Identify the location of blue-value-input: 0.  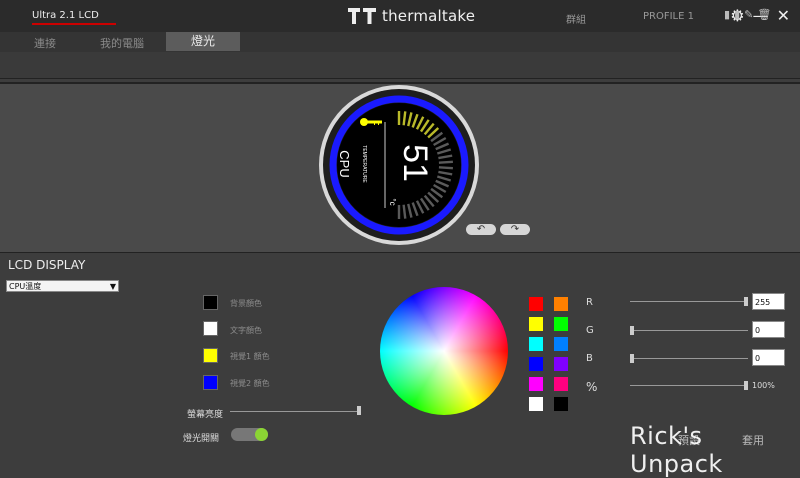
(768, 357).